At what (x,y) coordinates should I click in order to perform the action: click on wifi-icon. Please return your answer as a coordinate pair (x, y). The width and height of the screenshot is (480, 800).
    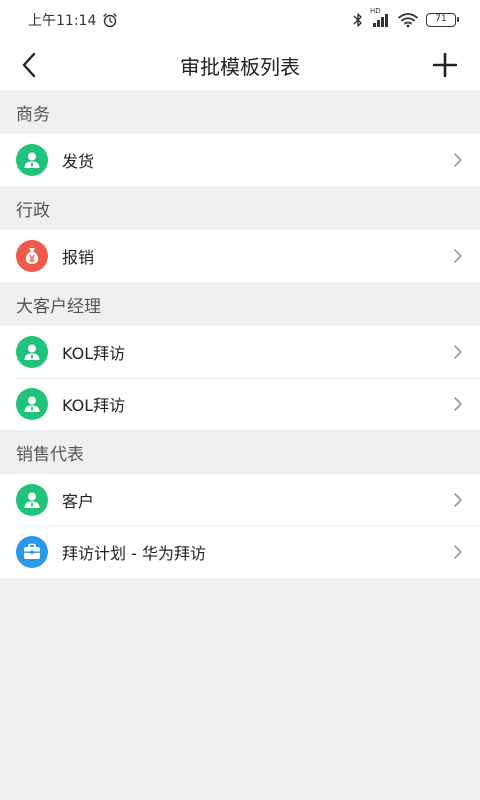
    Looking at the image, I should click on (408, 20).